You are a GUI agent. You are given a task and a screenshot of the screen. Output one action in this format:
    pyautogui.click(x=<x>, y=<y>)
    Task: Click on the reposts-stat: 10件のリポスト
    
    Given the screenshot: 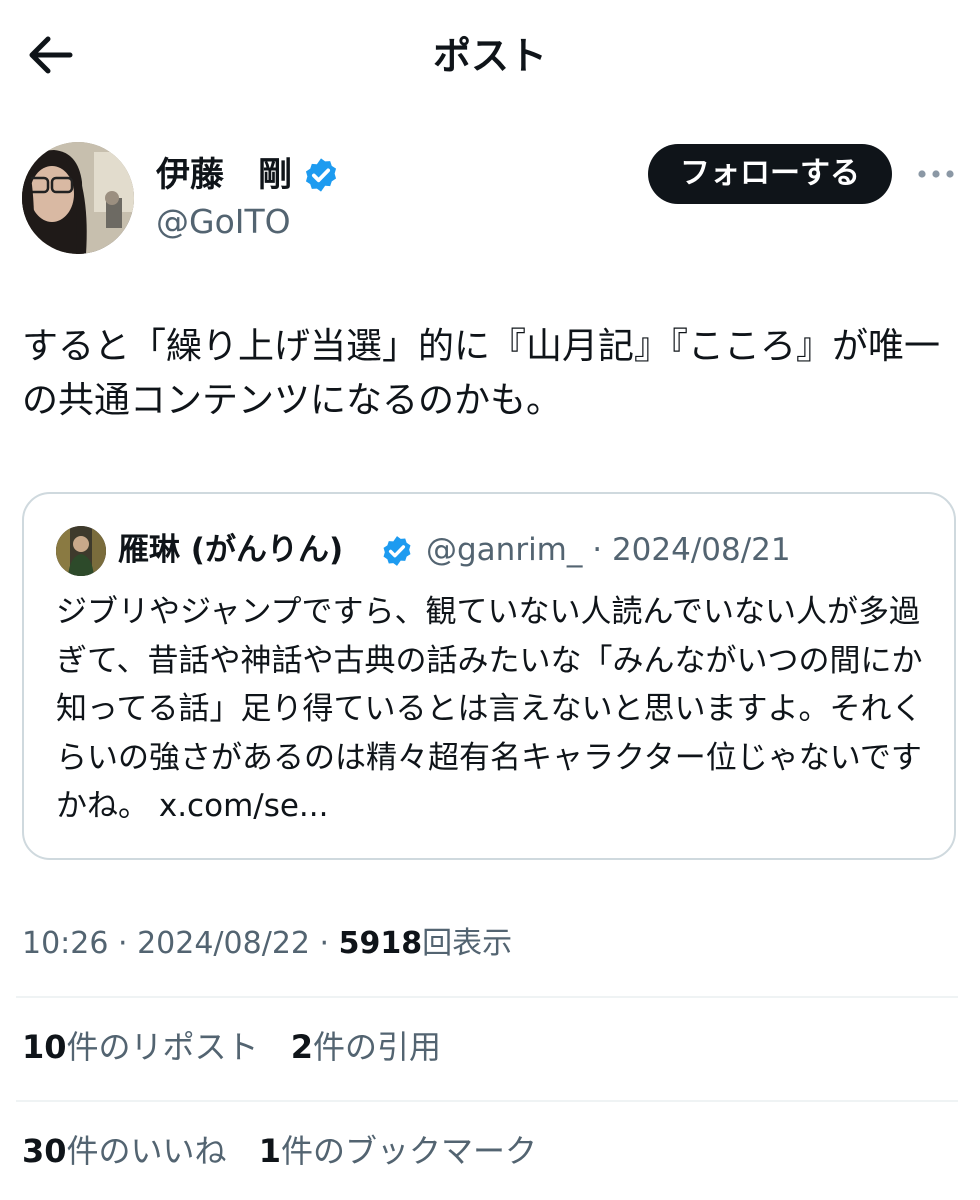 What is the action you would take?
    pyautogui.click(x=140, y=1047)
    